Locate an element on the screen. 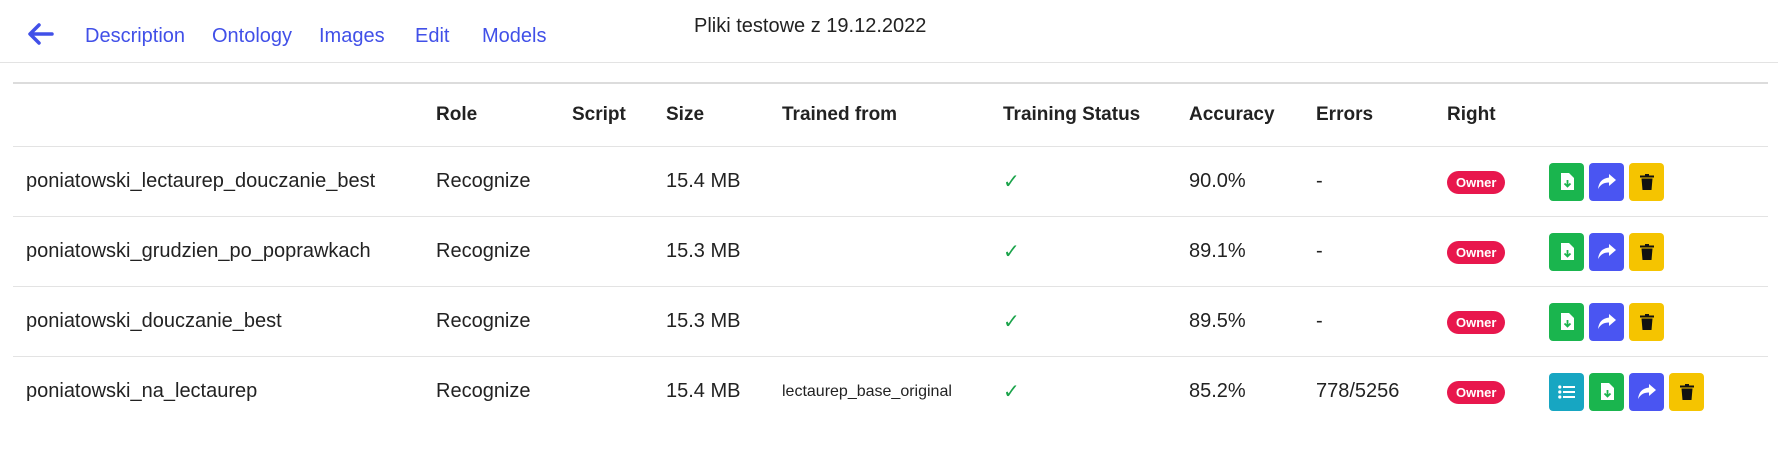 The image size is (1778, 451). tab-description: Description is located at coordinates (135, 36).